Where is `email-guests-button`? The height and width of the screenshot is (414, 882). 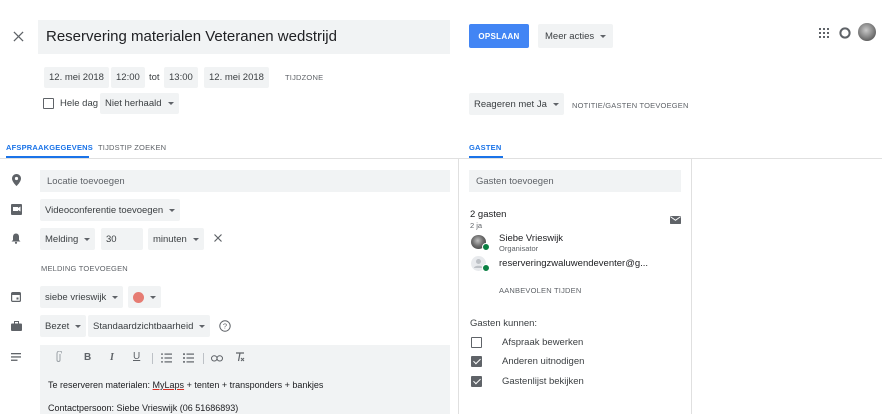 email-guests-button is located at coordinates (675, 220).